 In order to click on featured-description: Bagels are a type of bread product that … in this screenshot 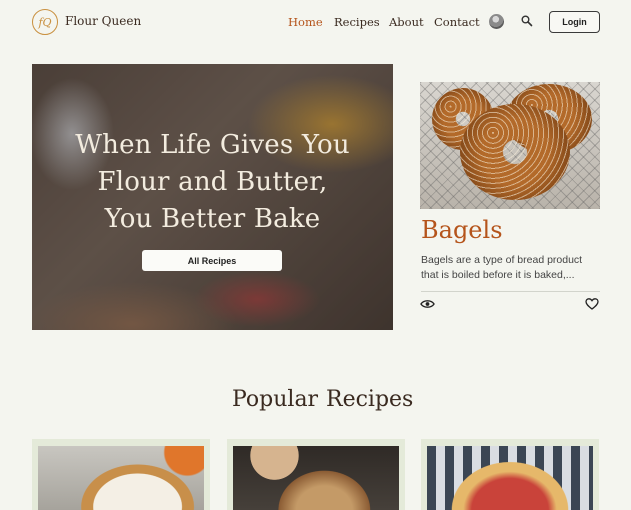, I will do `click(511, 268)`.